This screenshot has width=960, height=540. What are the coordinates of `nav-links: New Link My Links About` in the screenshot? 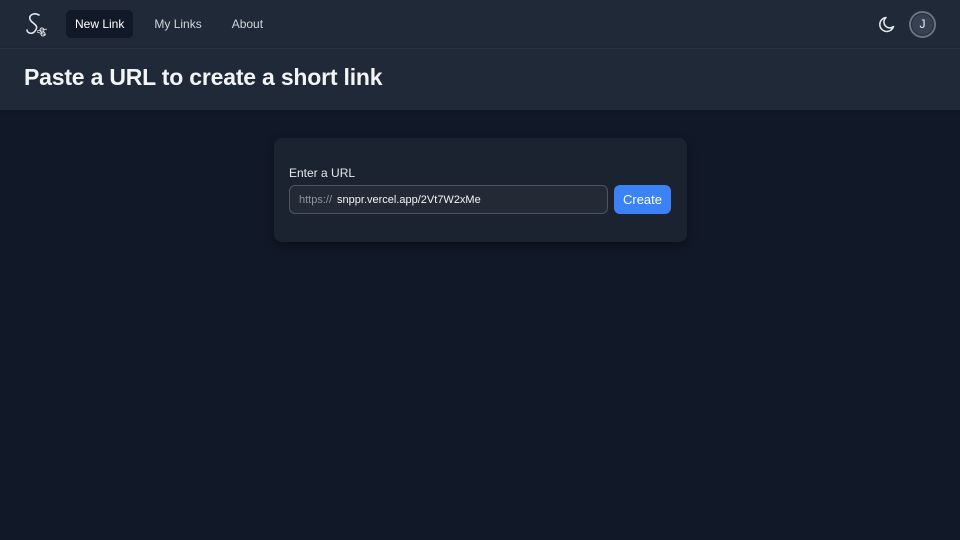 It's located at (169, 24).